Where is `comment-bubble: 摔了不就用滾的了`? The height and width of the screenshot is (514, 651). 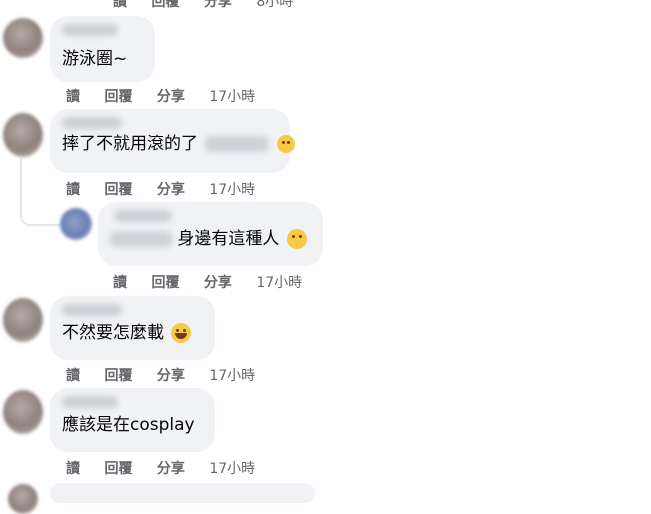 comment-bubble: 摔了不就用滾的了 is located at coordinates (172, 141).